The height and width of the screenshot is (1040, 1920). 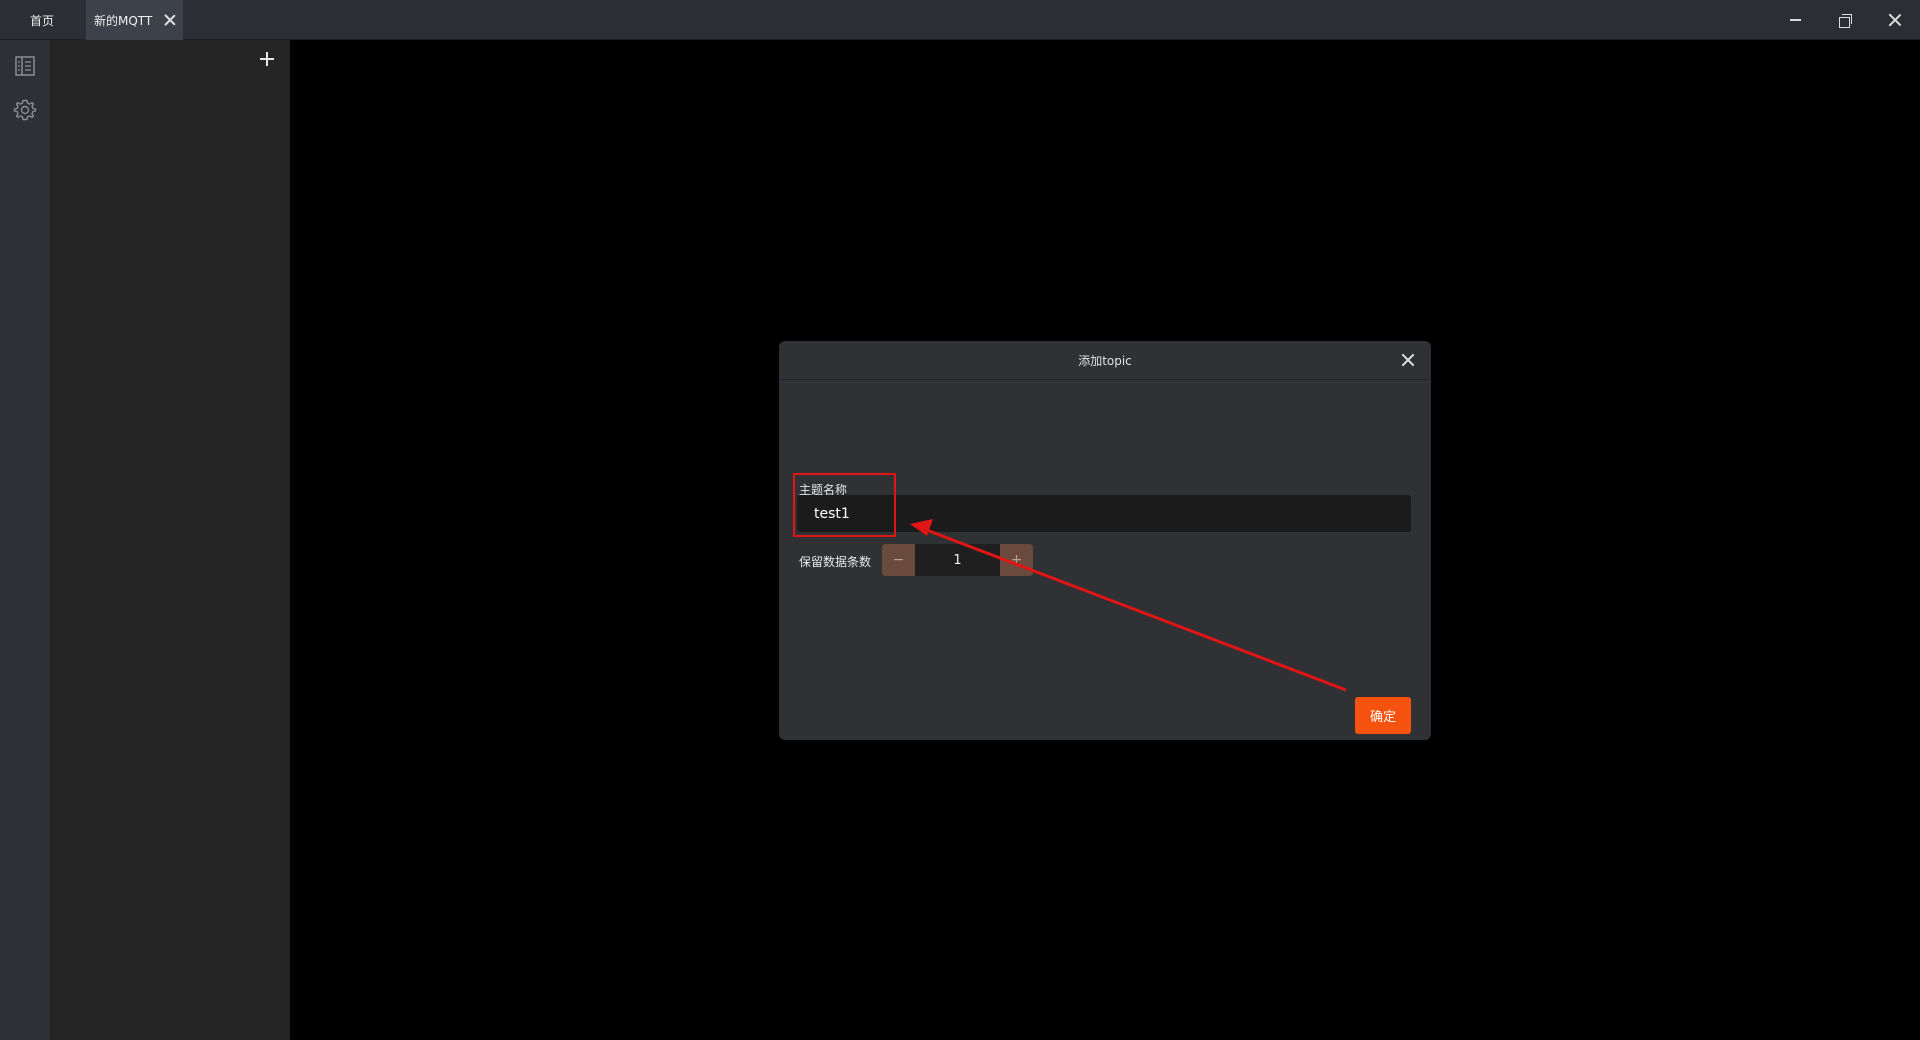 I want to click on book-icon, so click(x=25, y=66).